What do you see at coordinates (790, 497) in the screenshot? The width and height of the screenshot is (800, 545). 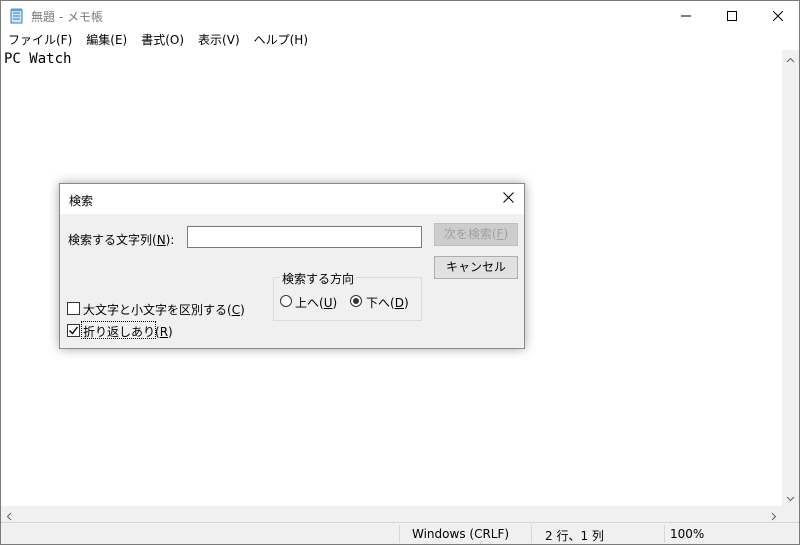 I see `scroll-down-icon` at bounding box center [790, 497].